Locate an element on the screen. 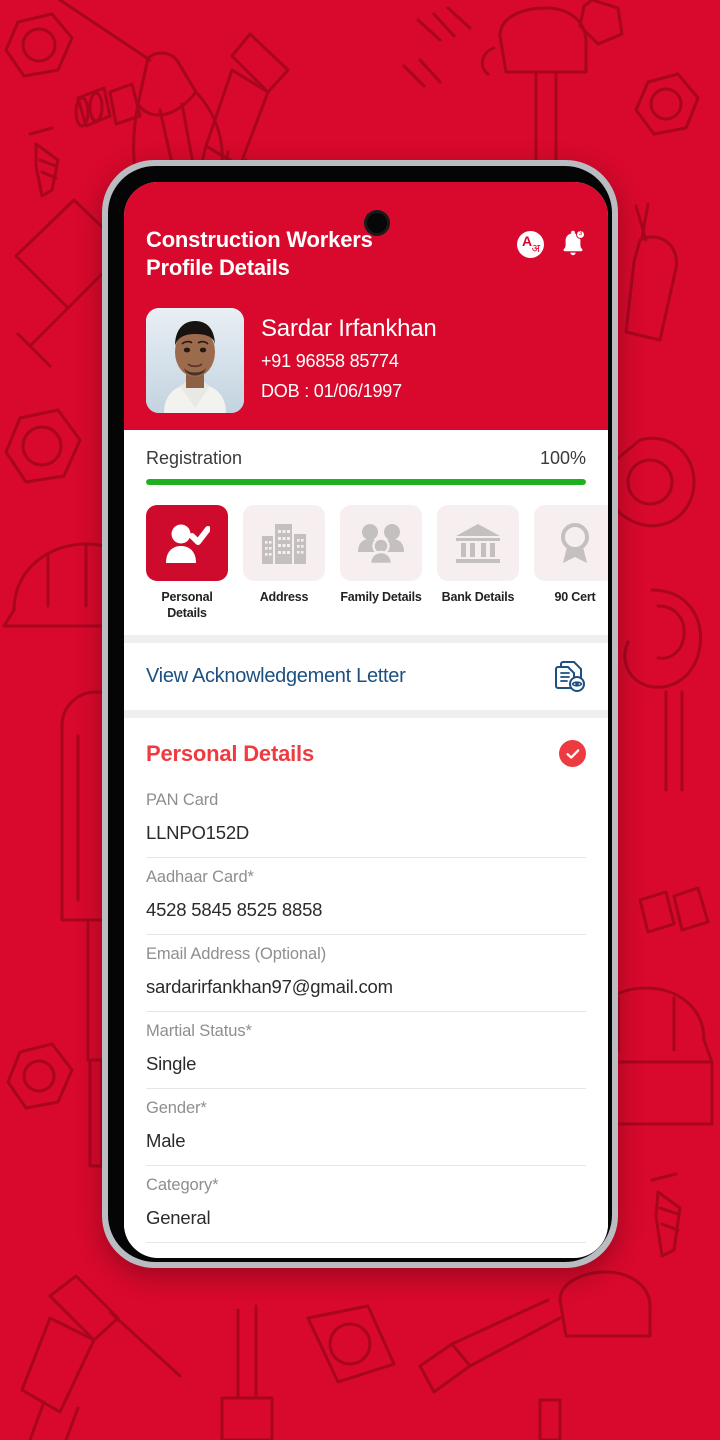  registration-progress: Registration 100% is located at coordinates (366, 457).